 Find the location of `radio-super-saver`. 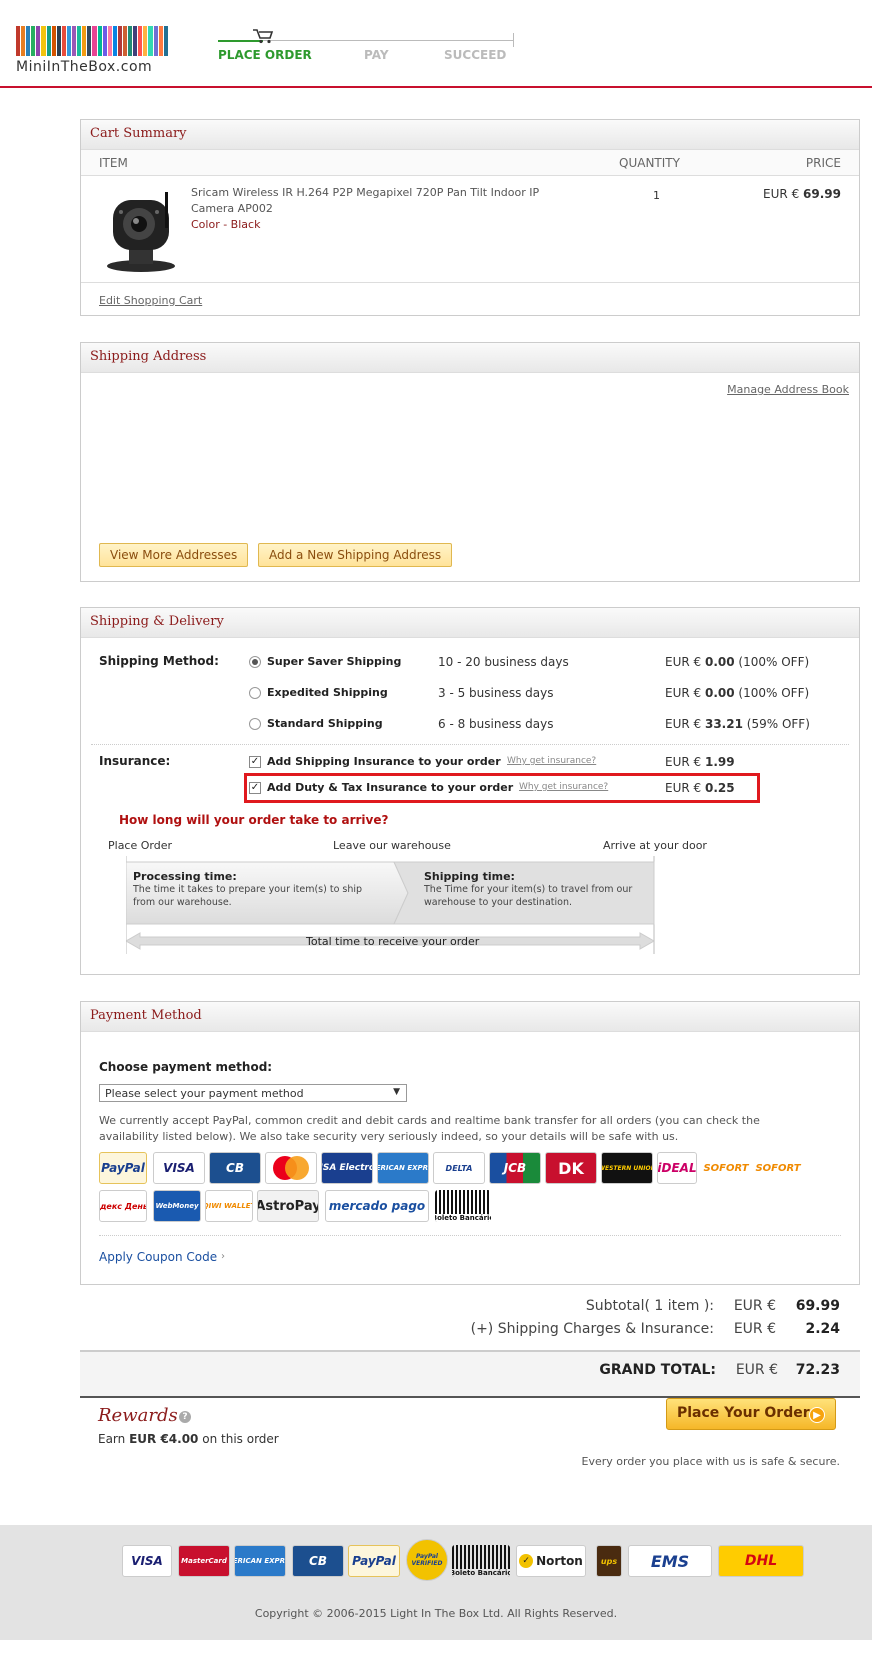

radio-super-saver is located at coordinates (255, 662).